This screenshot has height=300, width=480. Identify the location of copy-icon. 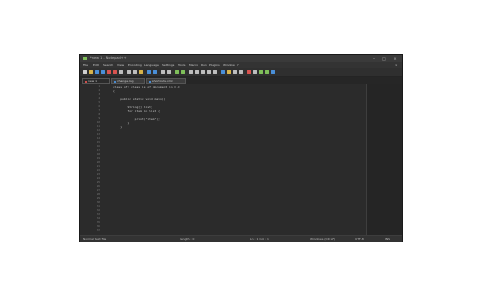
(135, 72).